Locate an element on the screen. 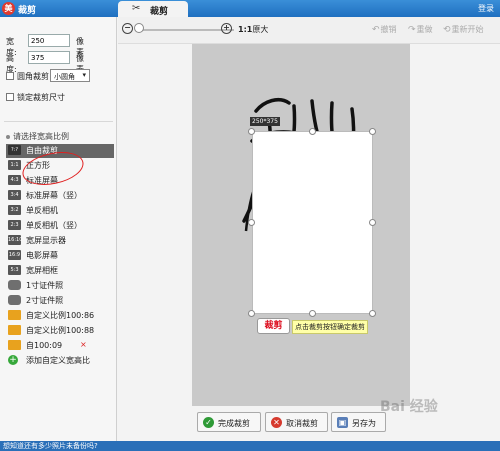 This screenshot has width=500, height=451. ratio-label: 标准屏幕（竖） is located at coordinates (54, 195).